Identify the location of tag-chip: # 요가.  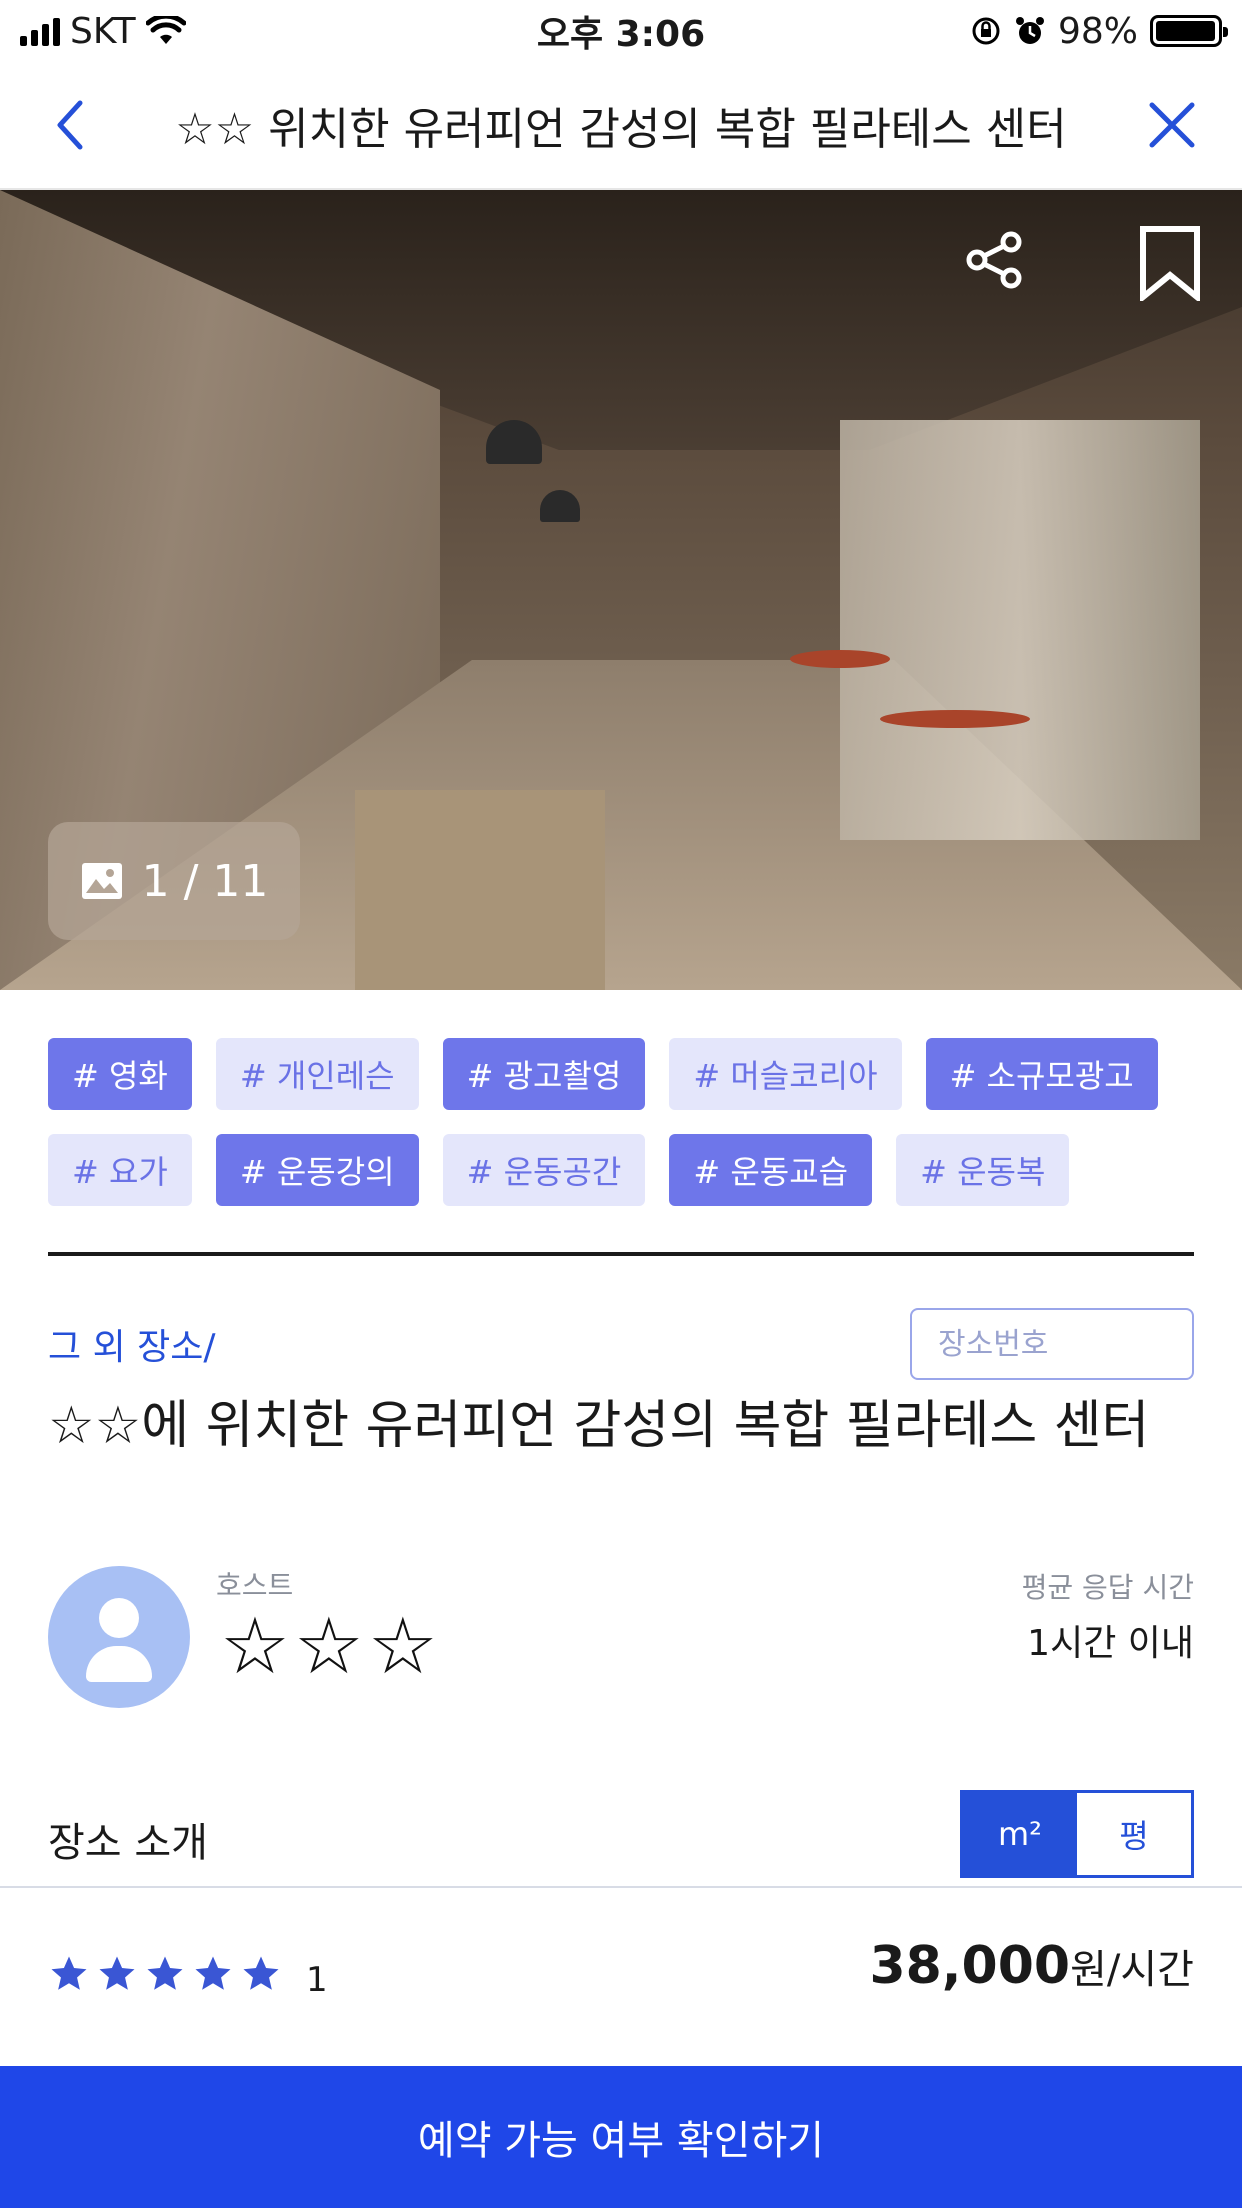
(120, 1170).